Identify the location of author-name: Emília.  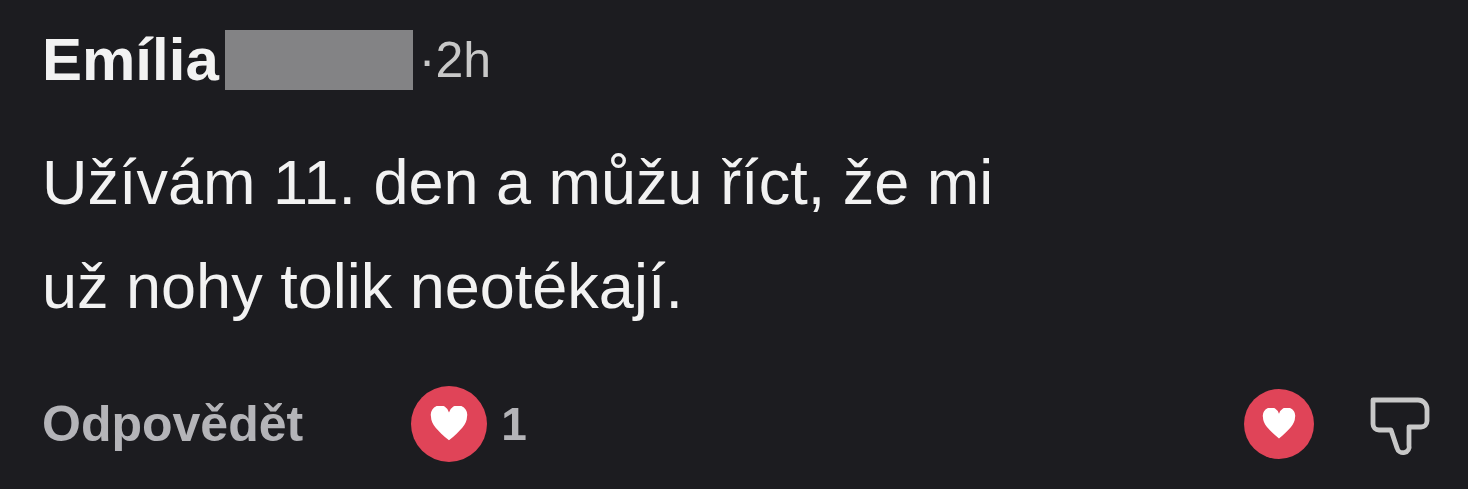
(130, 60).